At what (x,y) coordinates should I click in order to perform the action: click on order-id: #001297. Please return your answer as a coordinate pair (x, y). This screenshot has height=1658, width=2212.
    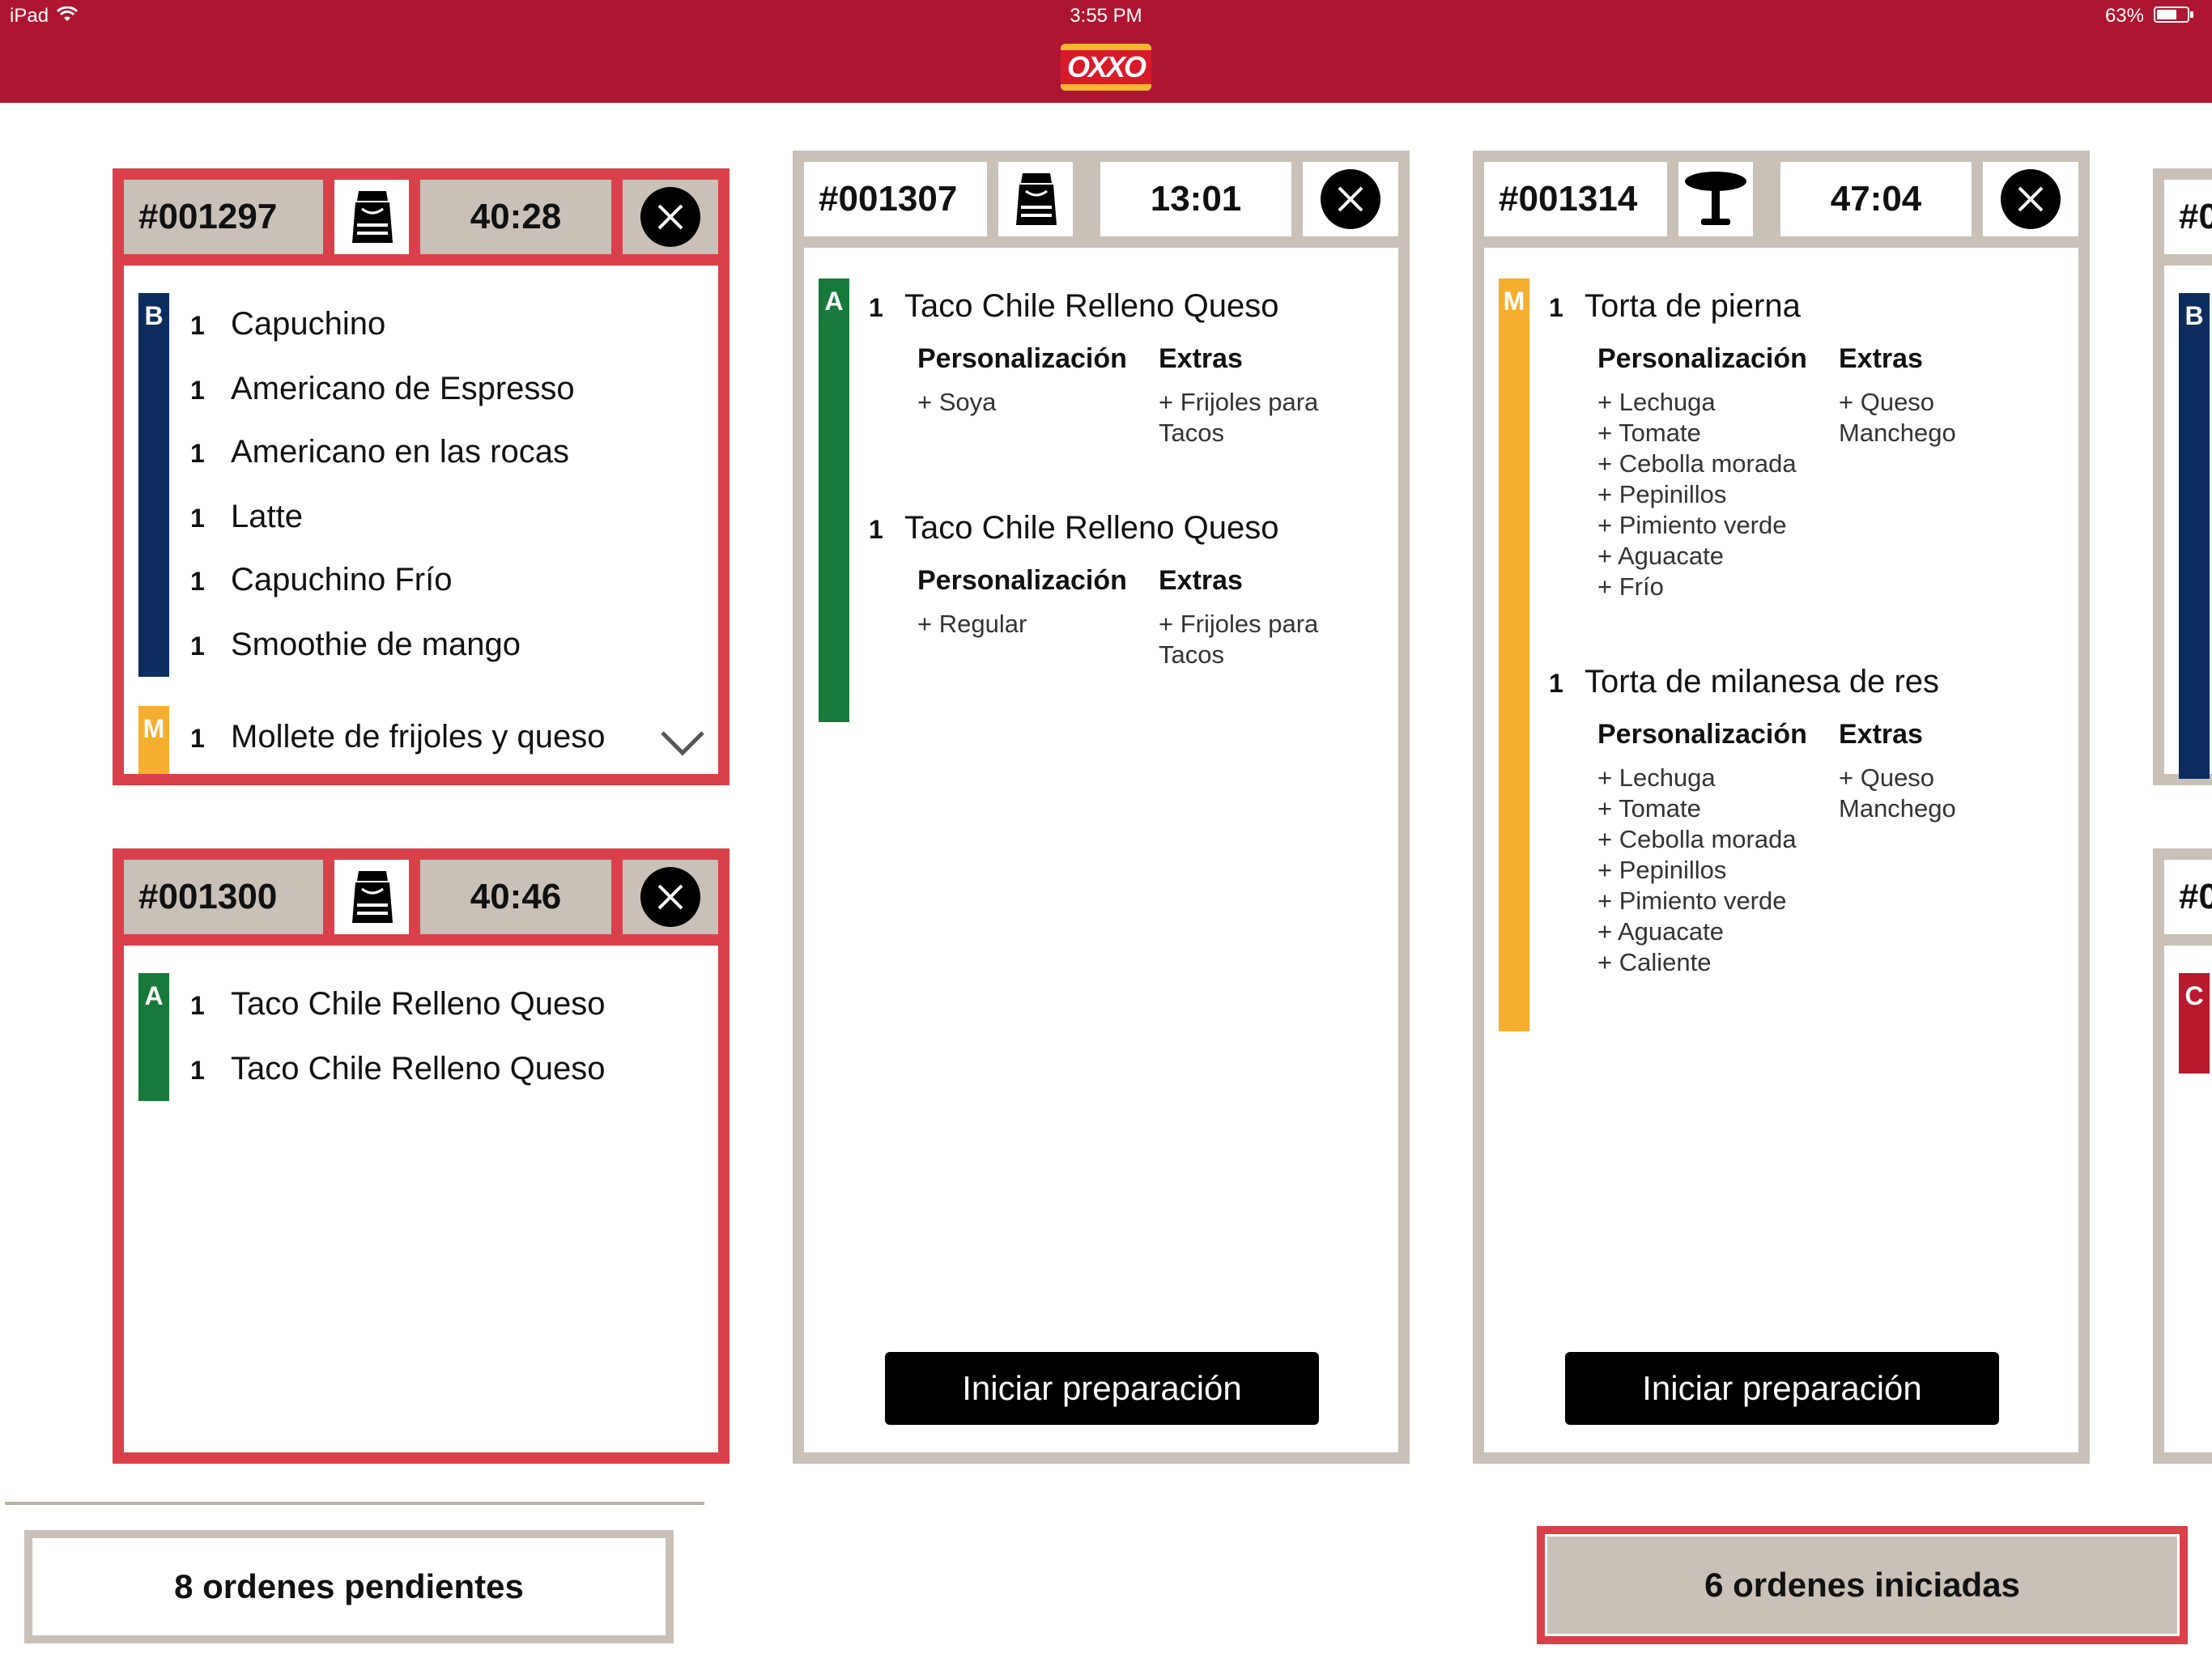
    Looking at the image, I should click on (223, 217).